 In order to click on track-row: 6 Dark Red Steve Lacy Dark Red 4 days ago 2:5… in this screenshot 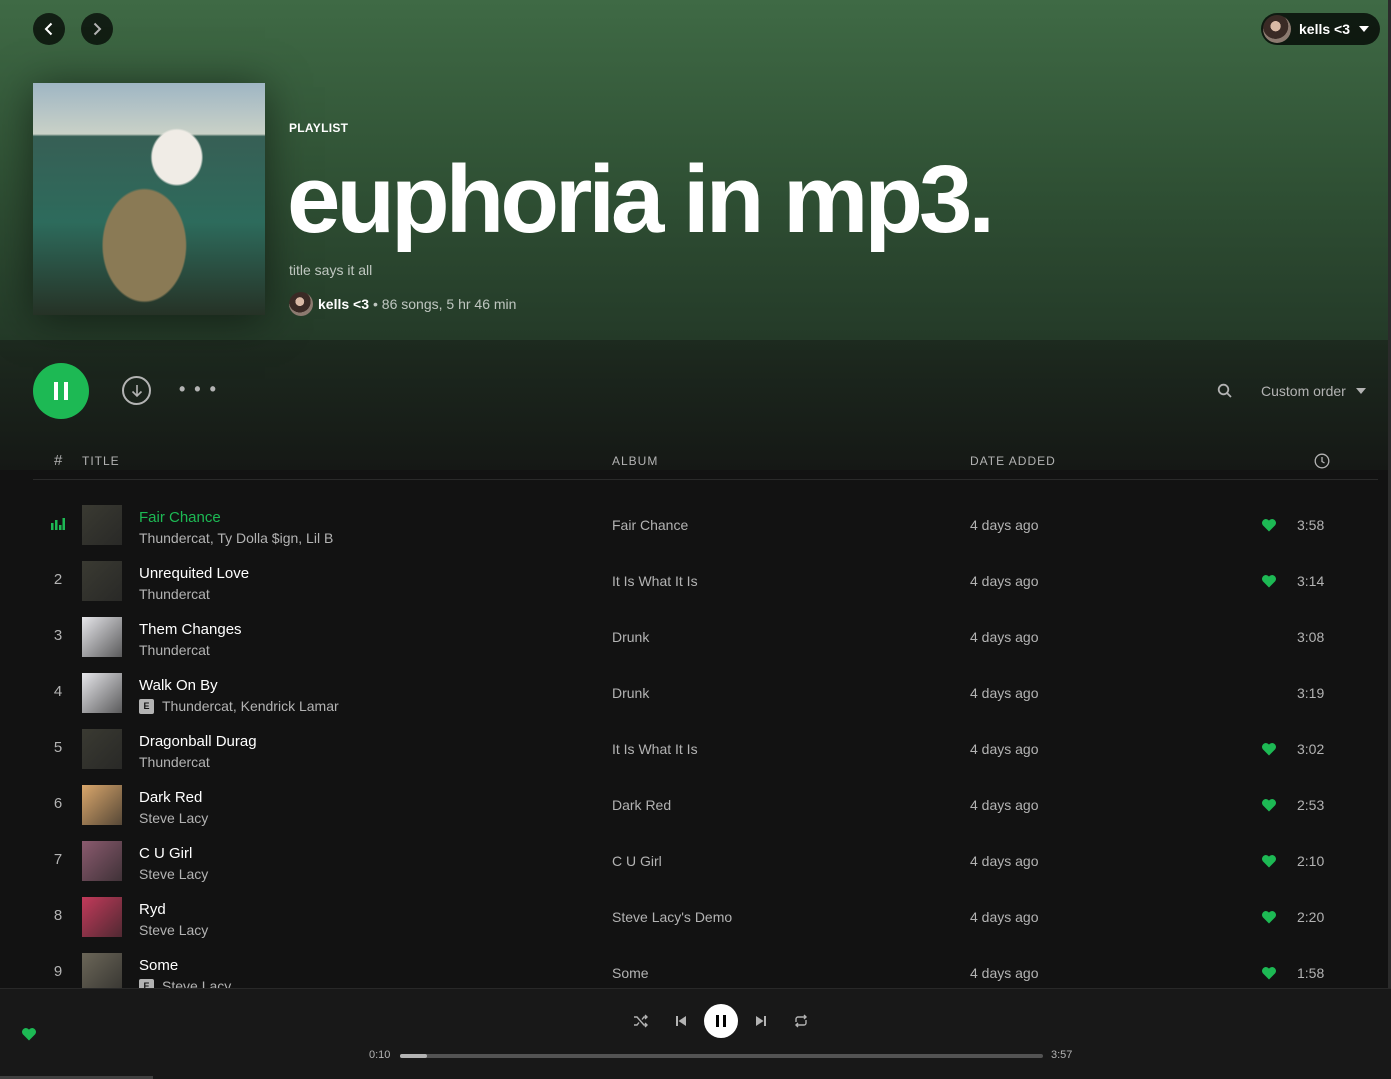, I will do `click(705, 805)`.